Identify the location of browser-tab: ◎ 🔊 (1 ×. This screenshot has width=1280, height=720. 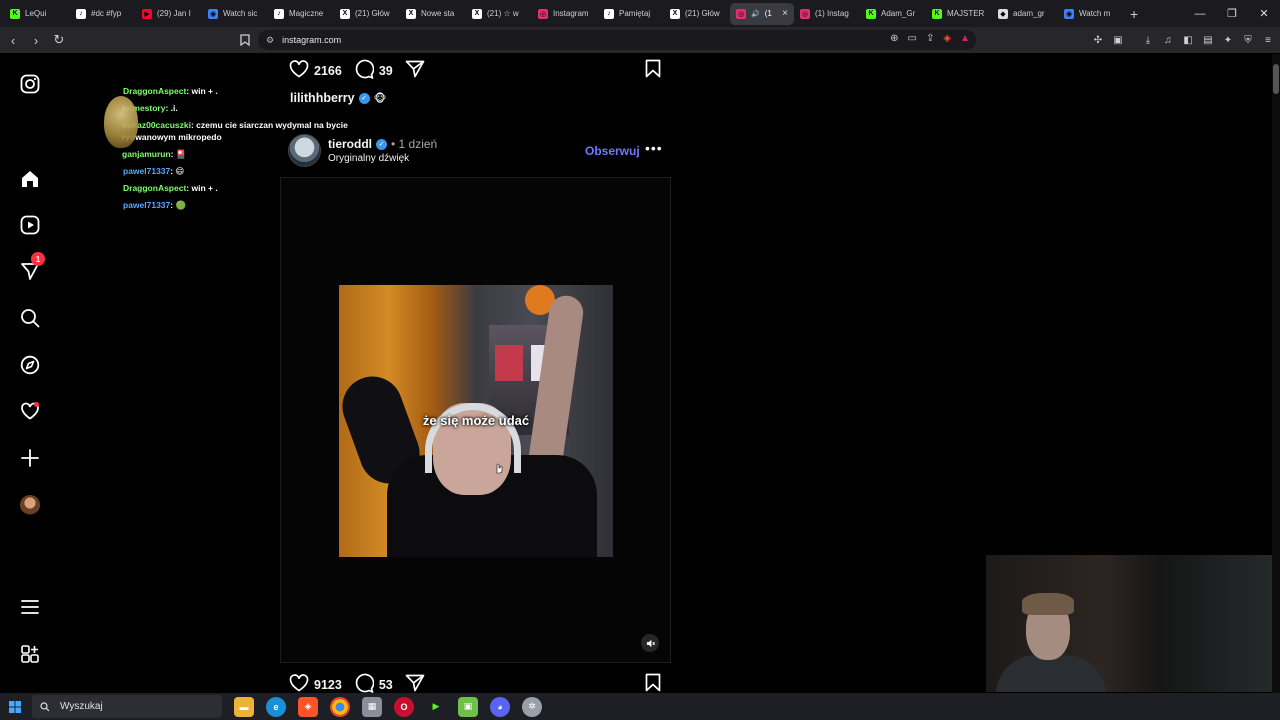
(762, 13).